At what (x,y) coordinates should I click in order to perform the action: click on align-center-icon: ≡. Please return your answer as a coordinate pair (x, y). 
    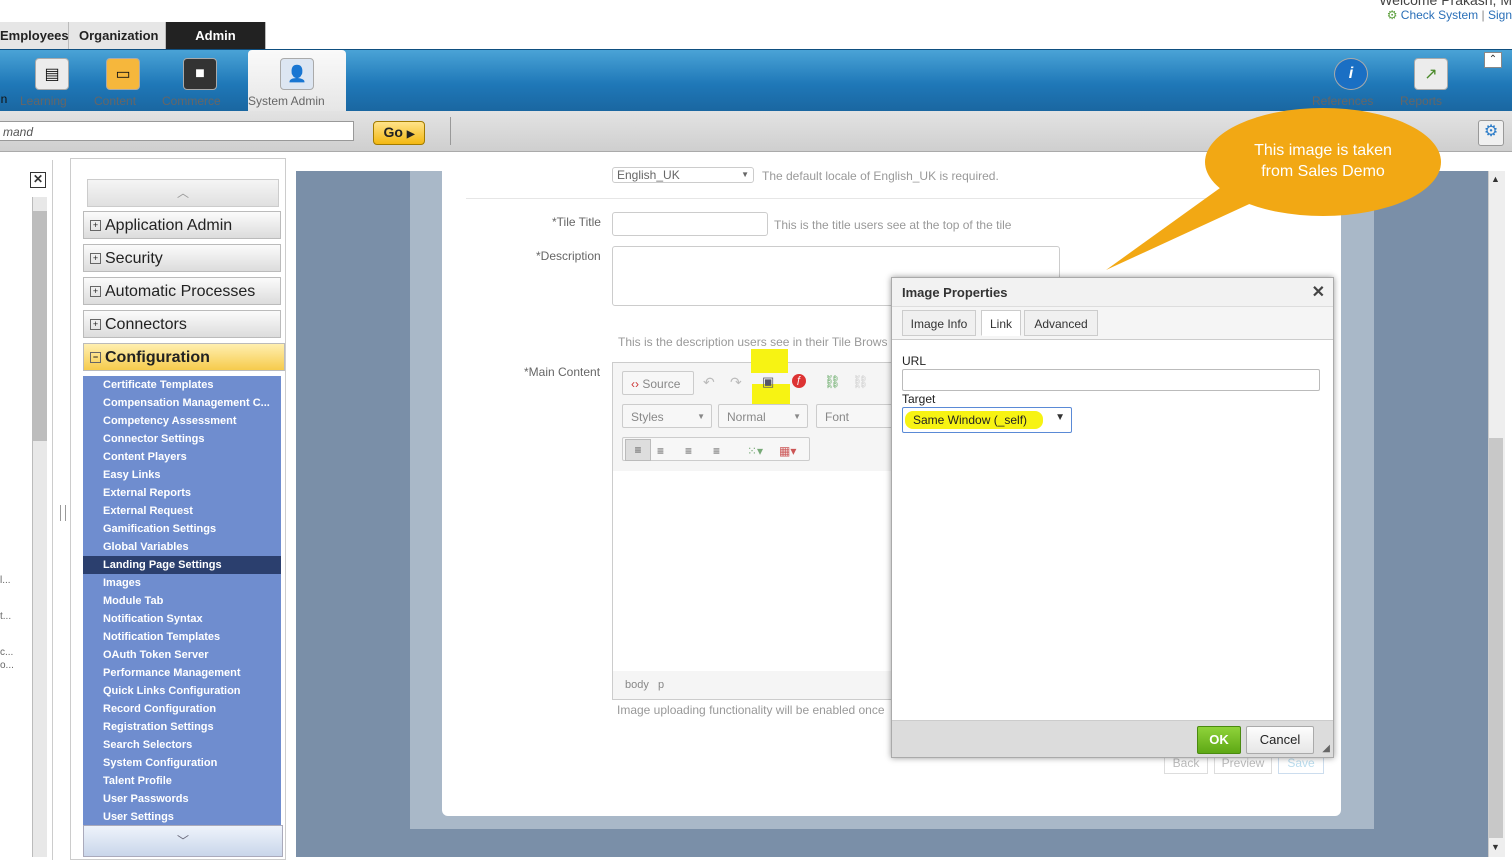
    Looking at the image, I should click on (660, 451).